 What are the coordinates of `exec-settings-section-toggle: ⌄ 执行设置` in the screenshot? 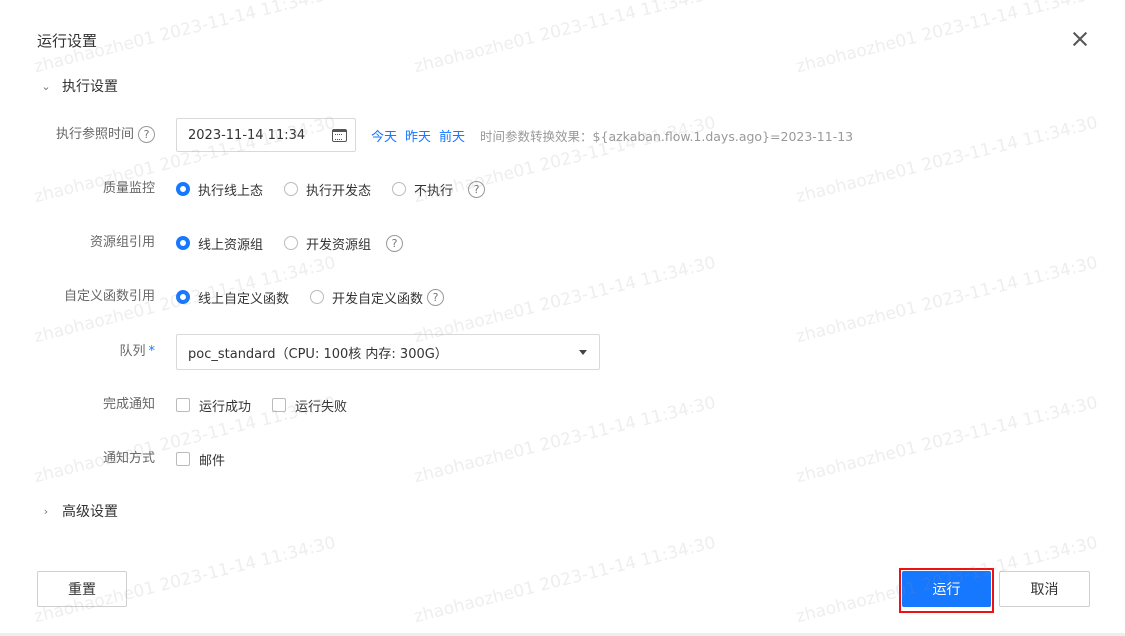 It's located at (77, 86).